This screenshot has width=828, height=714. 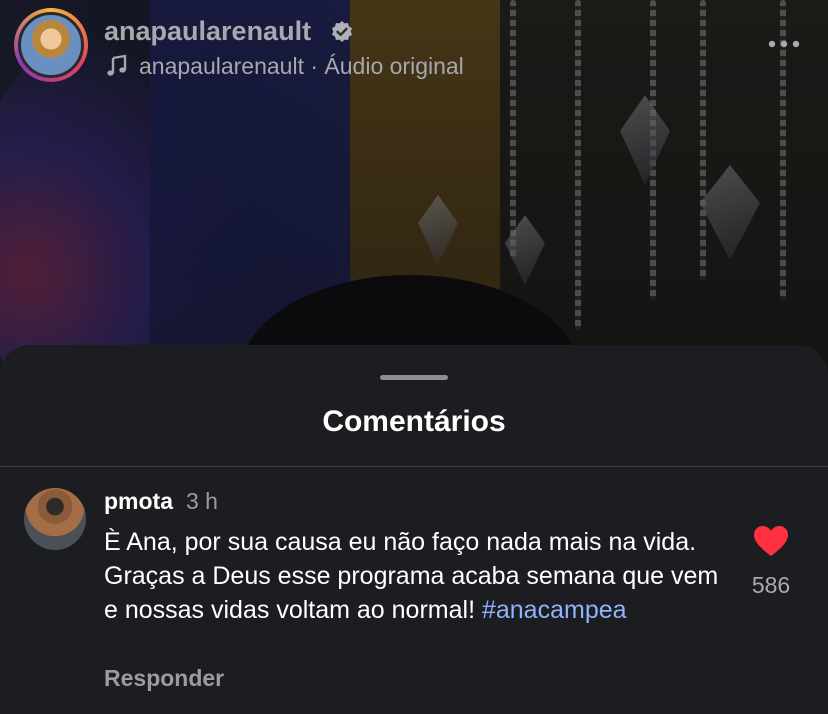 I want to click on avatar-image, so click(x=51, y=45).